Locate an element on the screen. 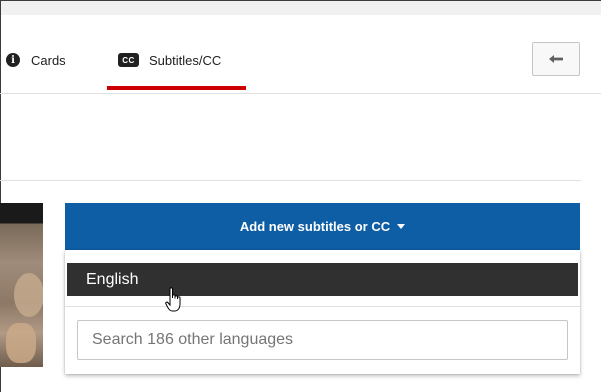  top-band is located at coordinates (301, 8).